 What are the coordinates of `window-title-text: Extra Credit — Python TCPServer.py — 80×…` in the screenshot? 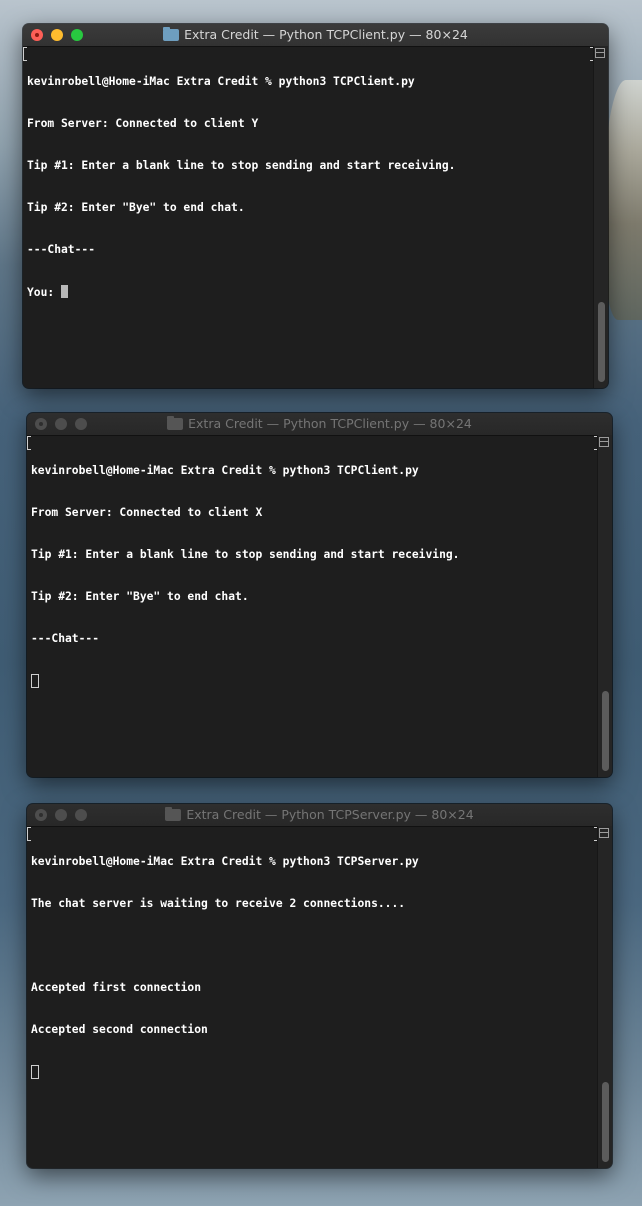 It's located at (330, 814).